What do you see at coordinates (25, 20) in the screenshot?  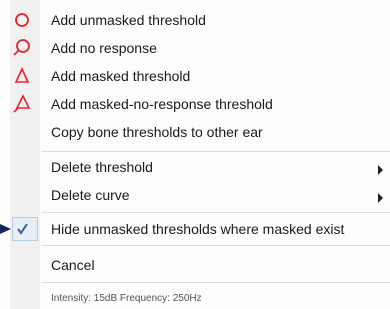 I see `circle-icon` at bounding box center [25, 20].